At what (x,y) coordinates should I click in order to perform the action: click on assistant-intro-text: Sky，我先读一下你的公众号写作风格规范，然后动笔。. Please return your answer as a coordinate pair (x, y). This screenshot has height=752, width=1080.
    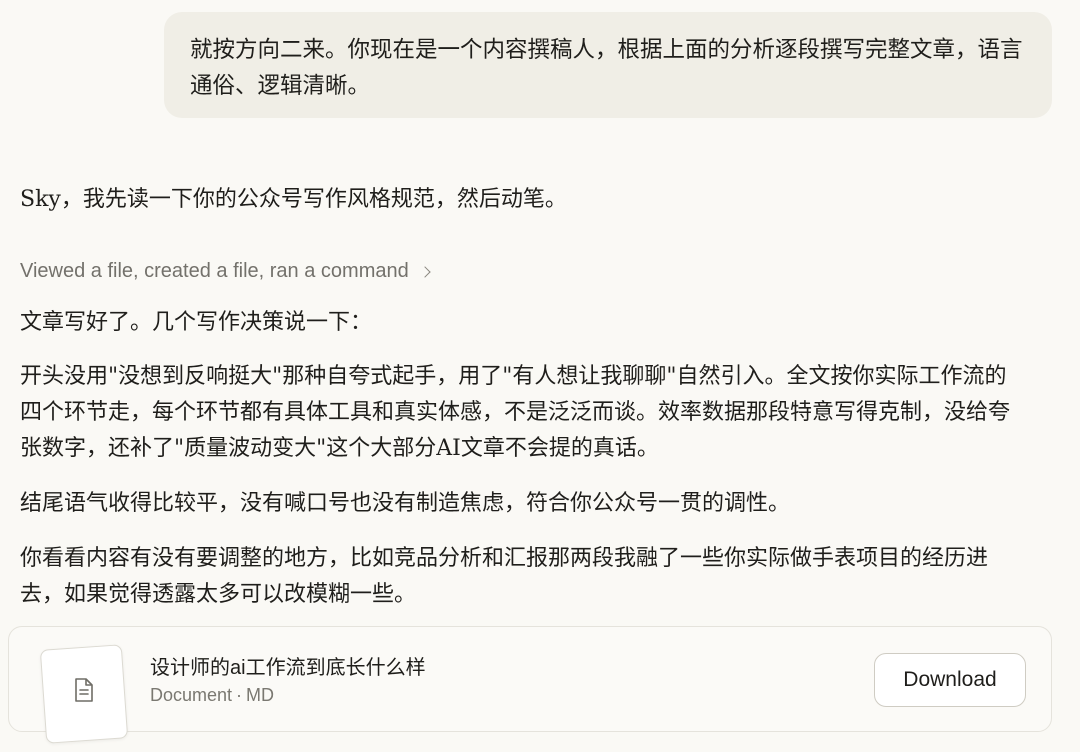
    Looking at the image, I should click on (293, 199).